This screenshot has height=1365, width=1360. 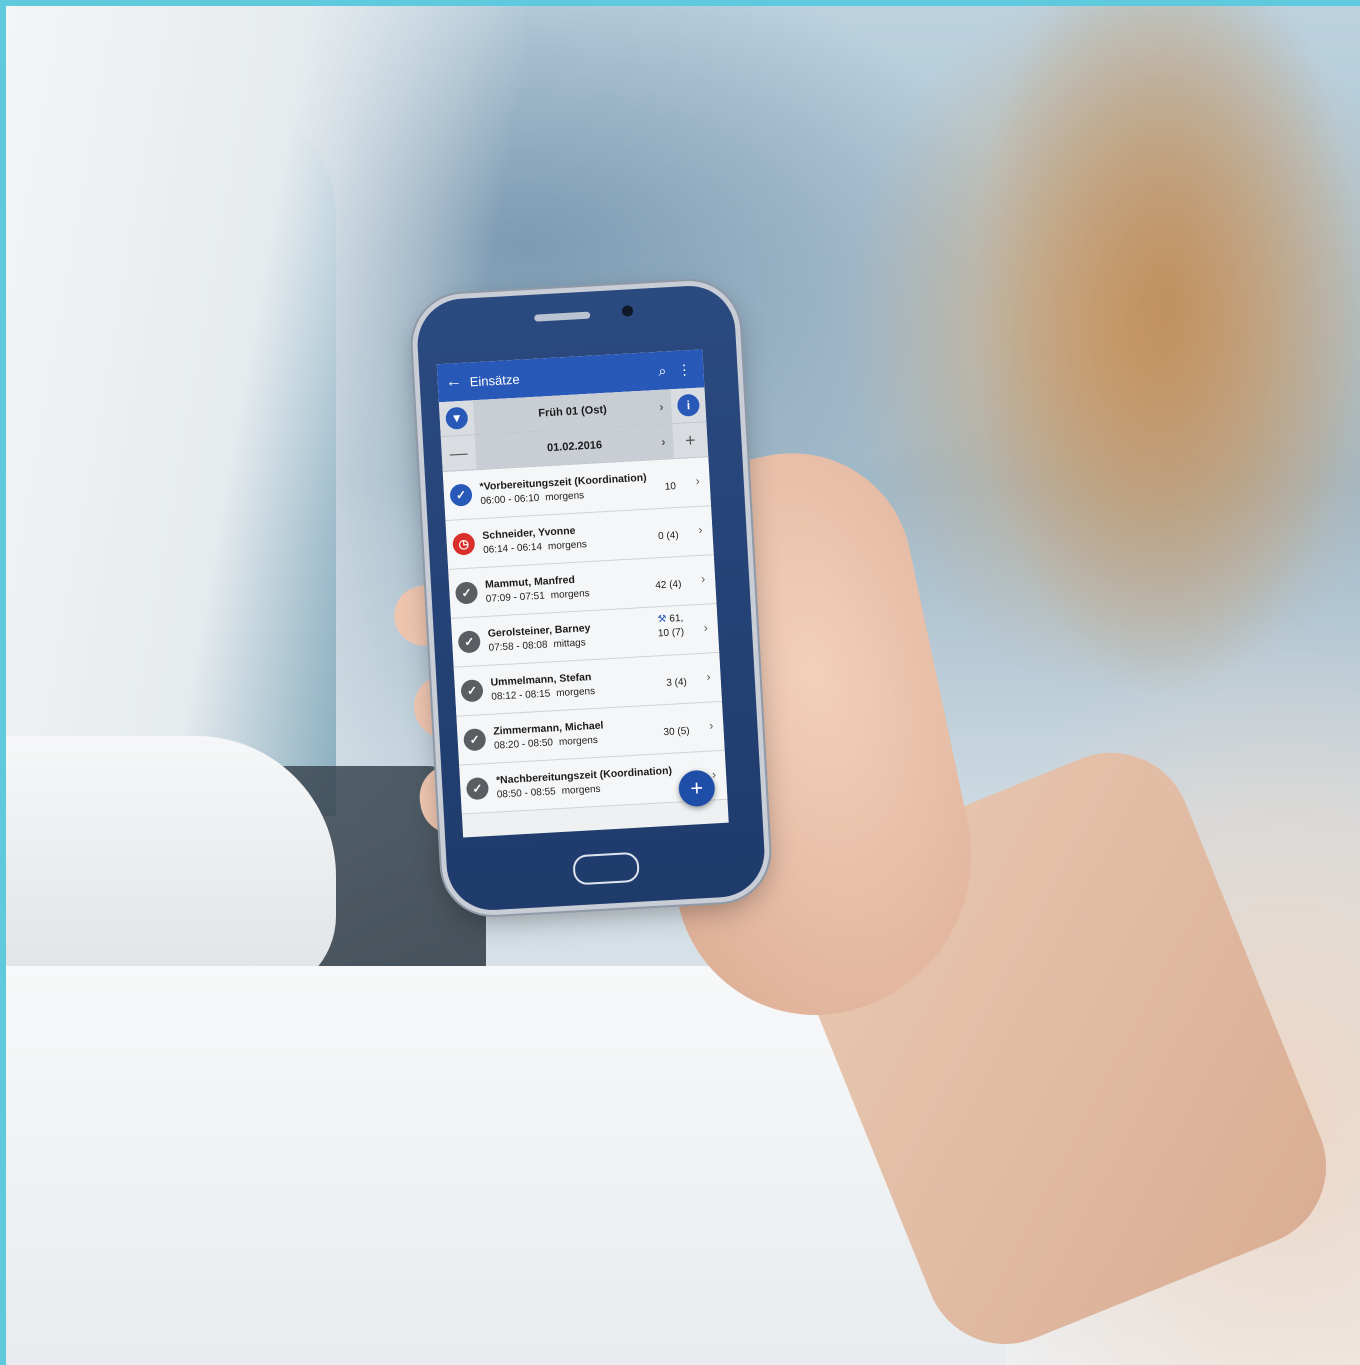 I want to click on page-title: Einsätze, so click(x=494, y=380).